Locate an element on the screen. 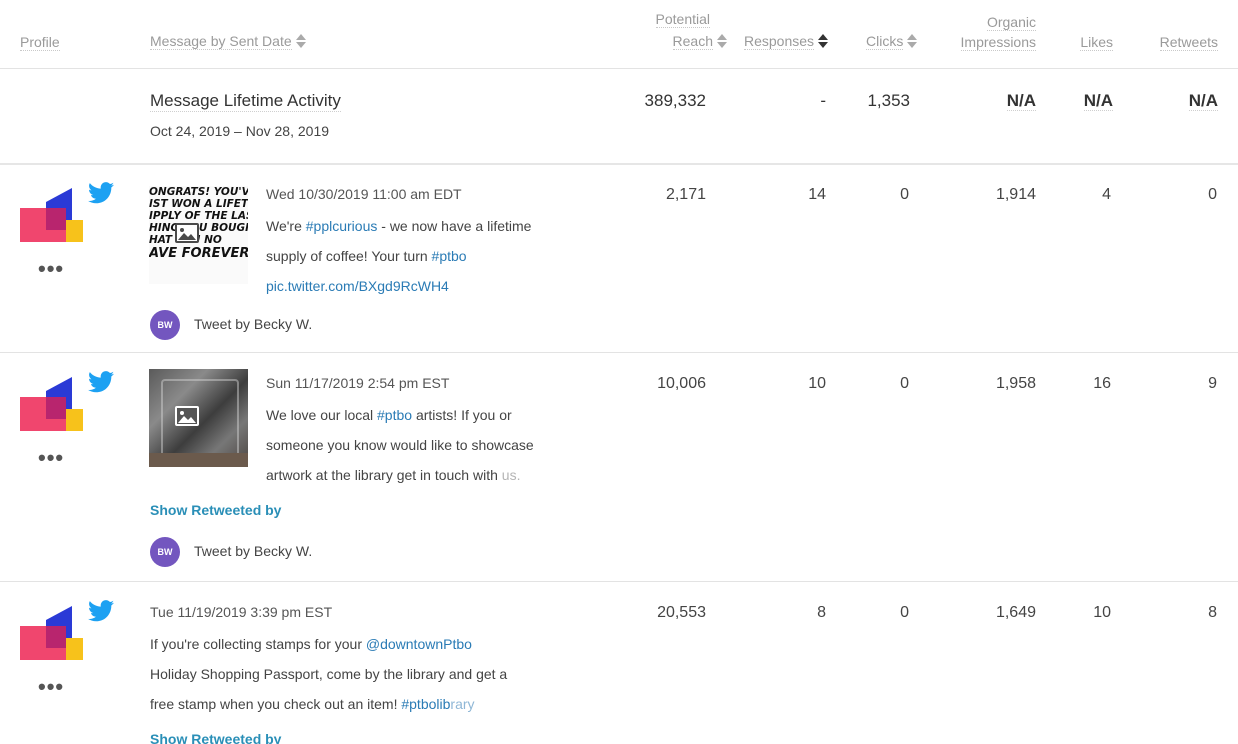  col-reach-sort: Reach is located at coordinates (683, 41).